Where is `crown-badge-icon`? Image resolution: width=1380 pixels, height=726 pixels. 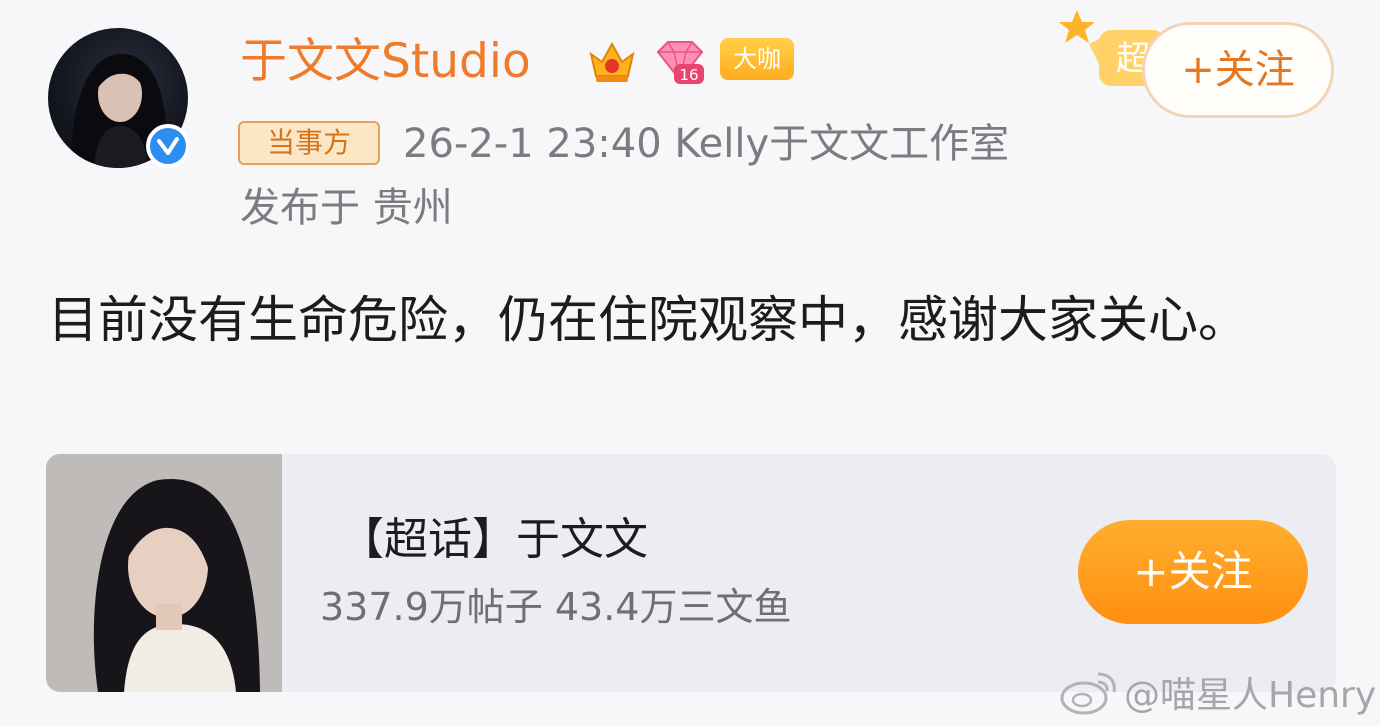 crown-badge-icon is located at coordinates (612, 61).